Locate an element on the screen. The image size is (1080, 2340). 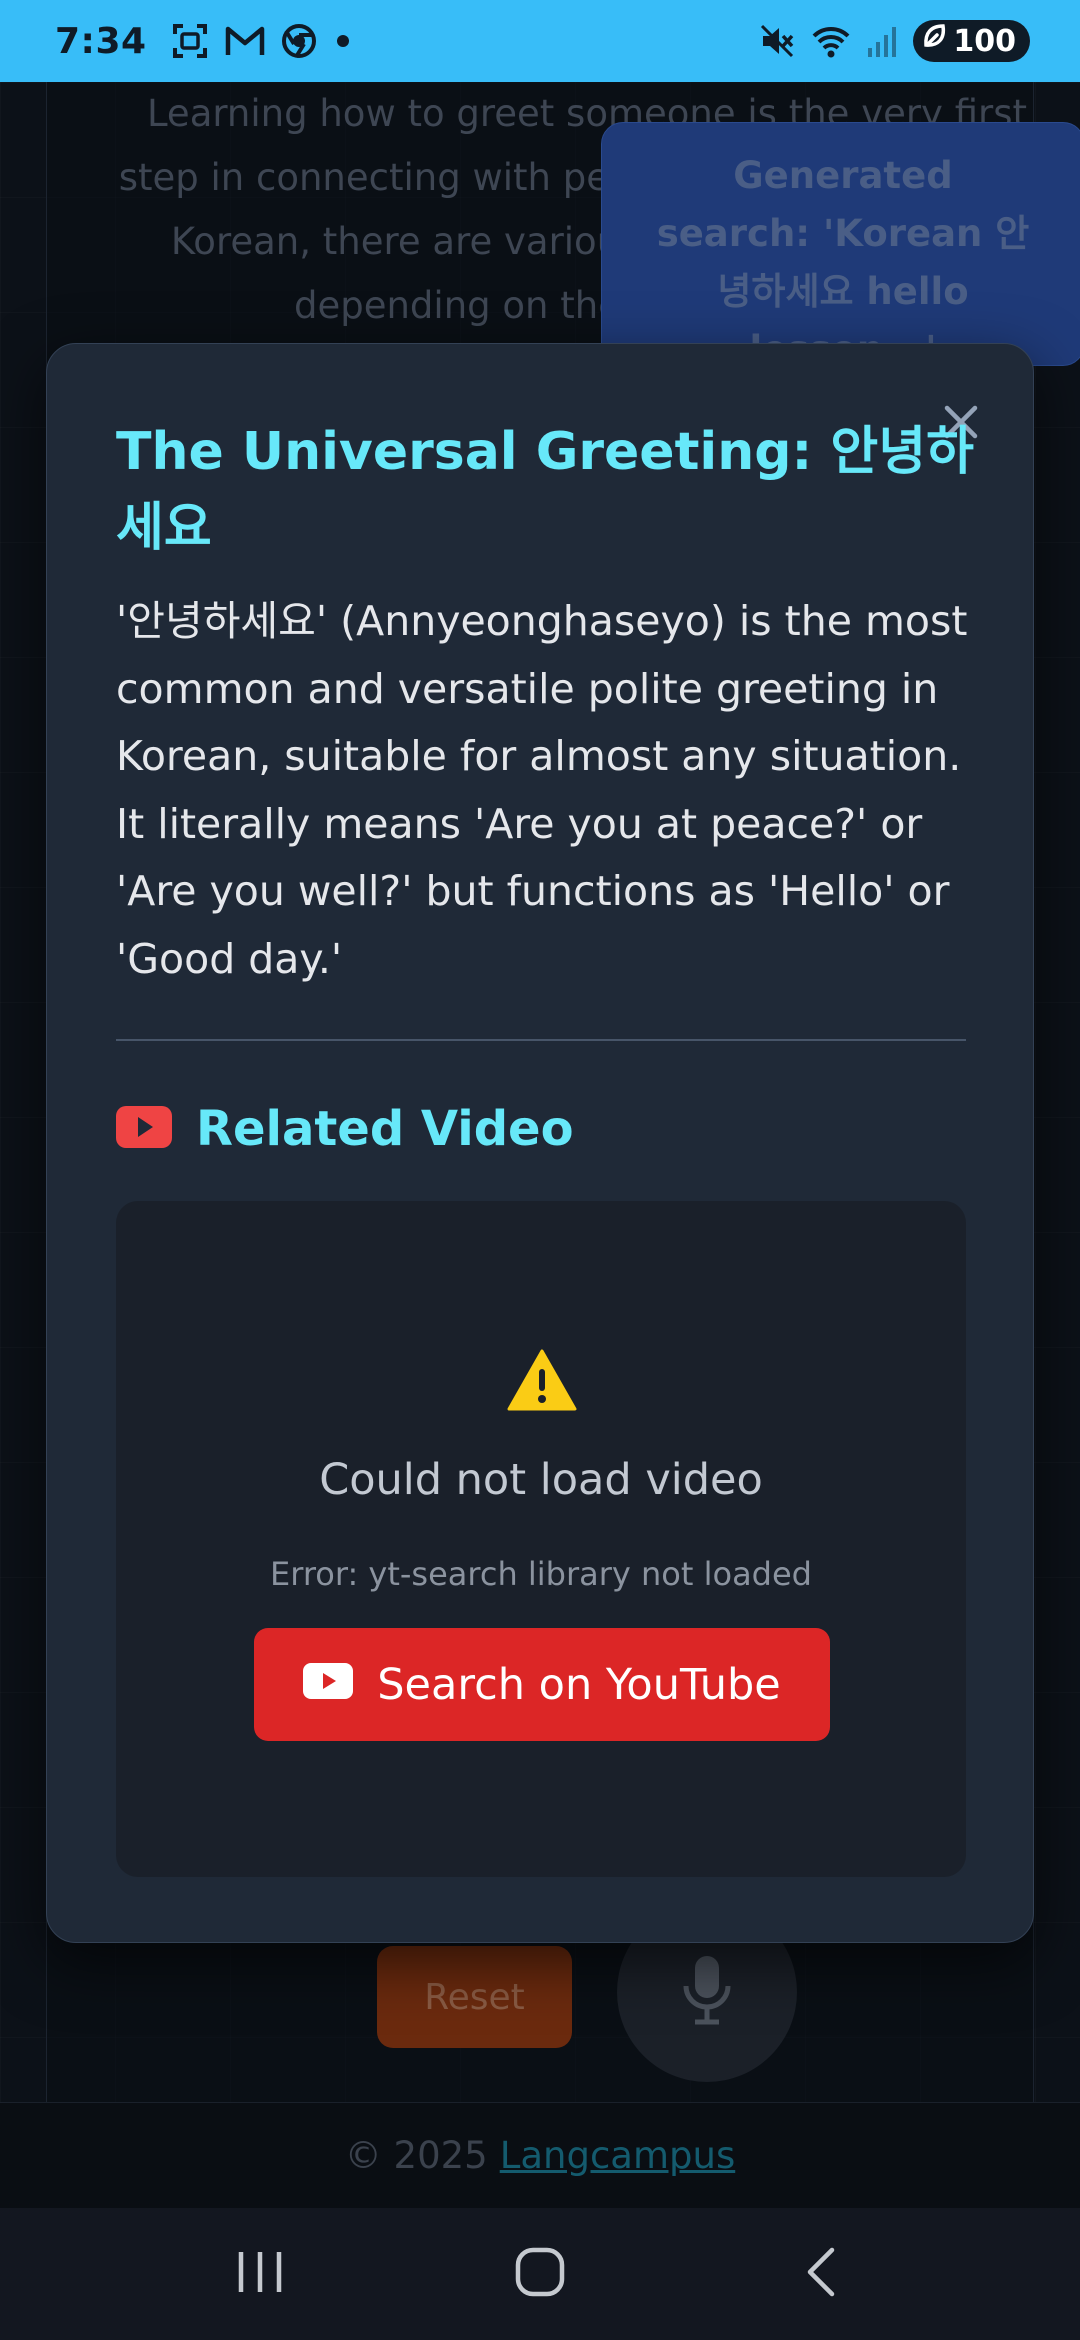
home-button is located at coordinates (540, 2274).